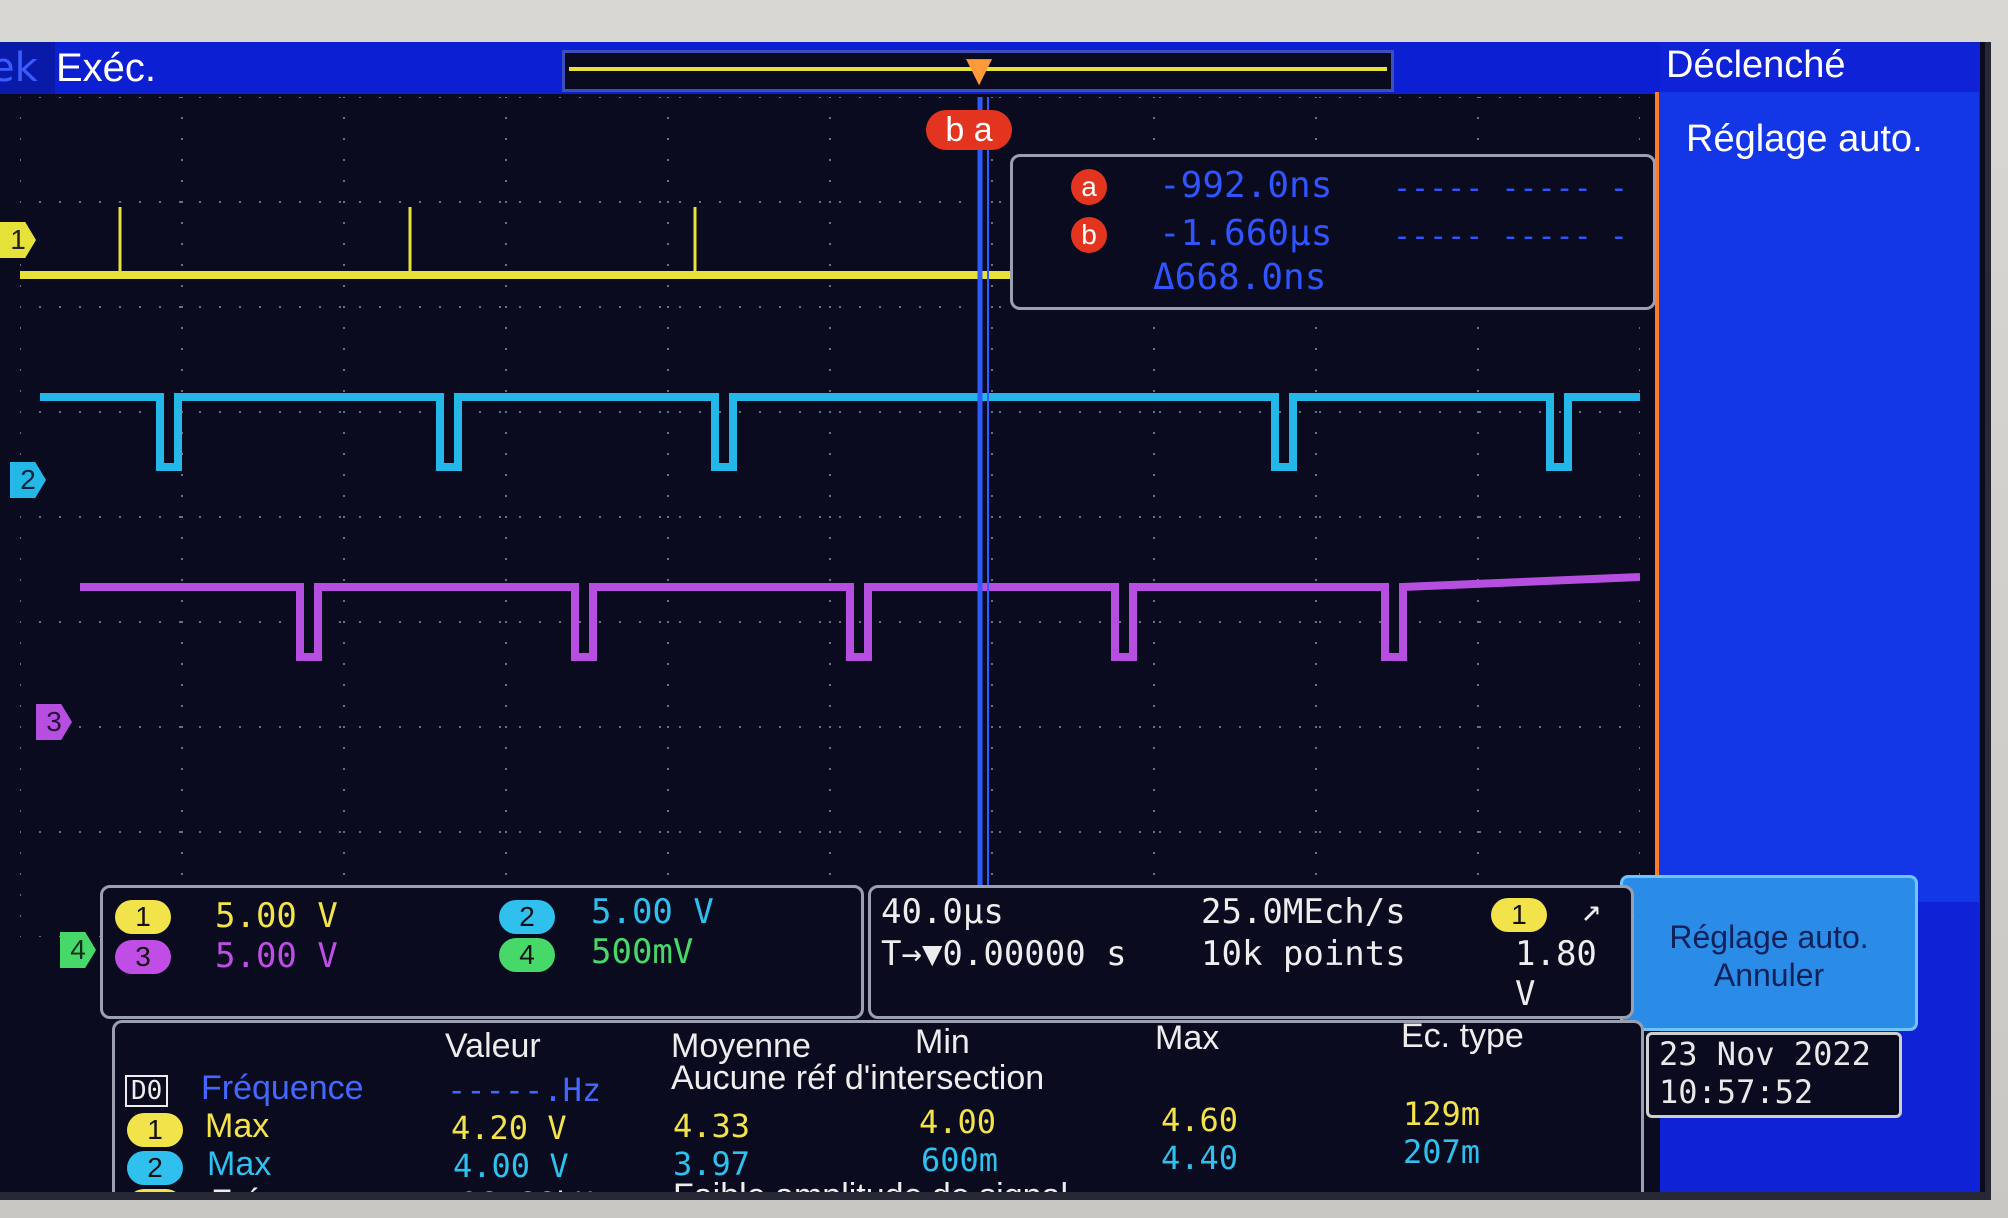  What do you see at coordinates (239, 1164) in the screenshot?
I see `row2-name: Max` at bounding box center [239, 1164].